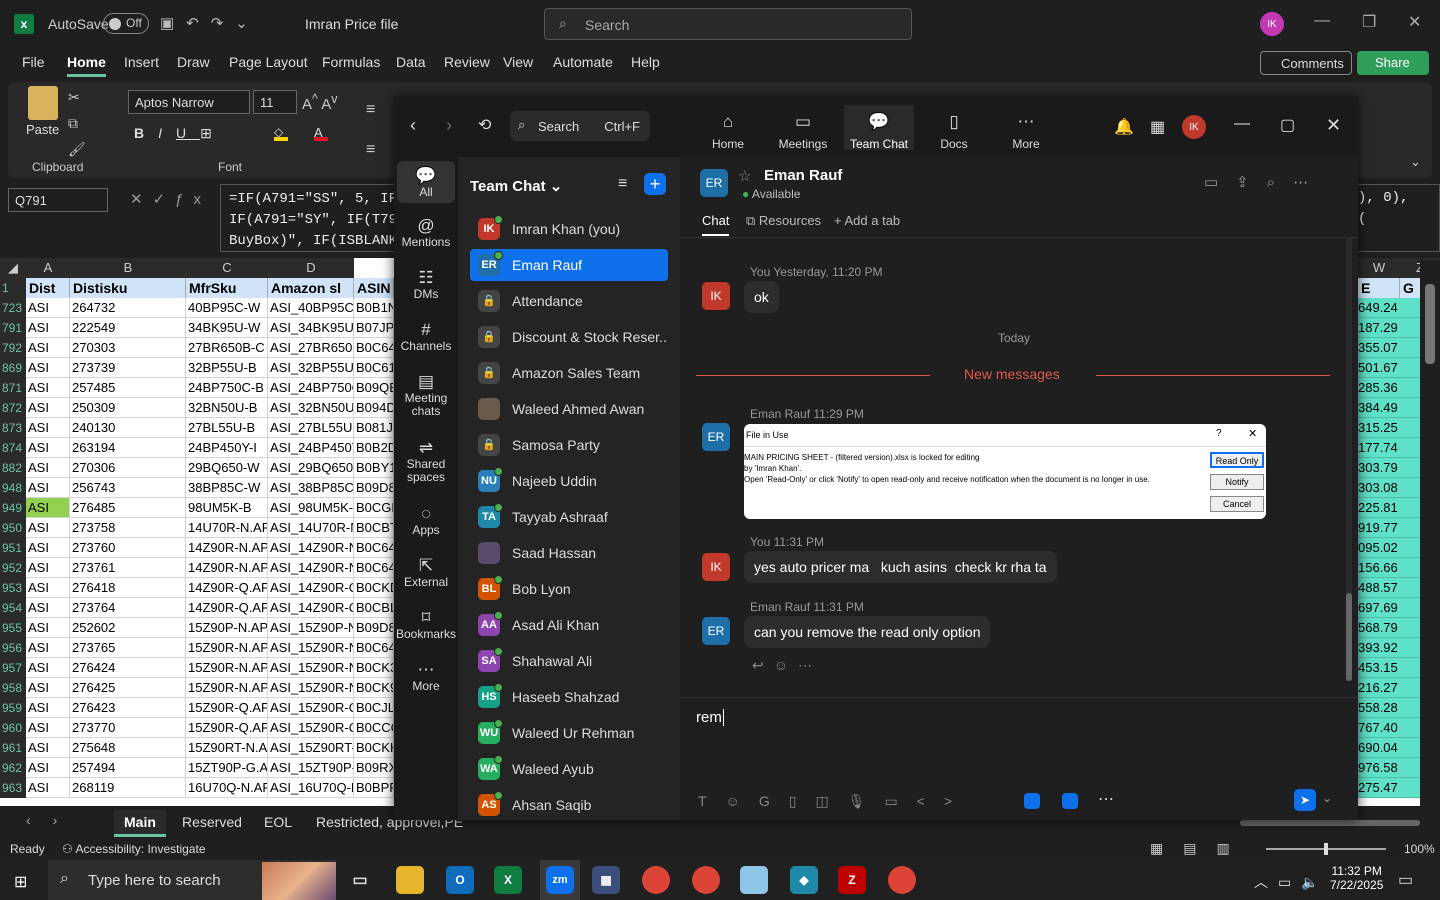 This screenshot has width=1440, height=900. What do you see at coordinates (744, 176) in the screenshot?
I see `star-icon: ☆` at bounding box center [744, 176].